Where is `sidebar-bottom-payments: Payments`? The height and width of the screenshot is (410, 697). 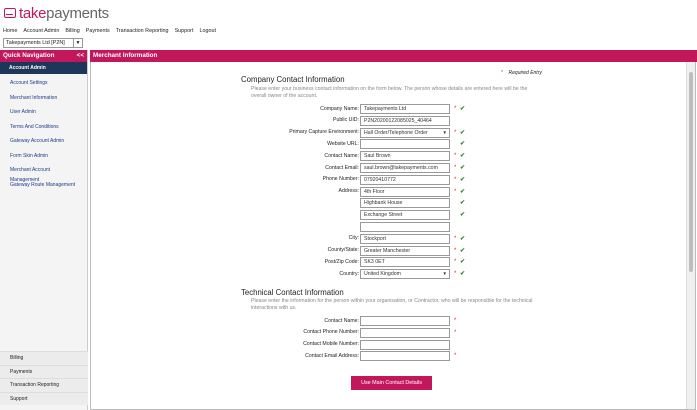
sidebar-bottom-payments: Payments is located at coordinates (44, 371).